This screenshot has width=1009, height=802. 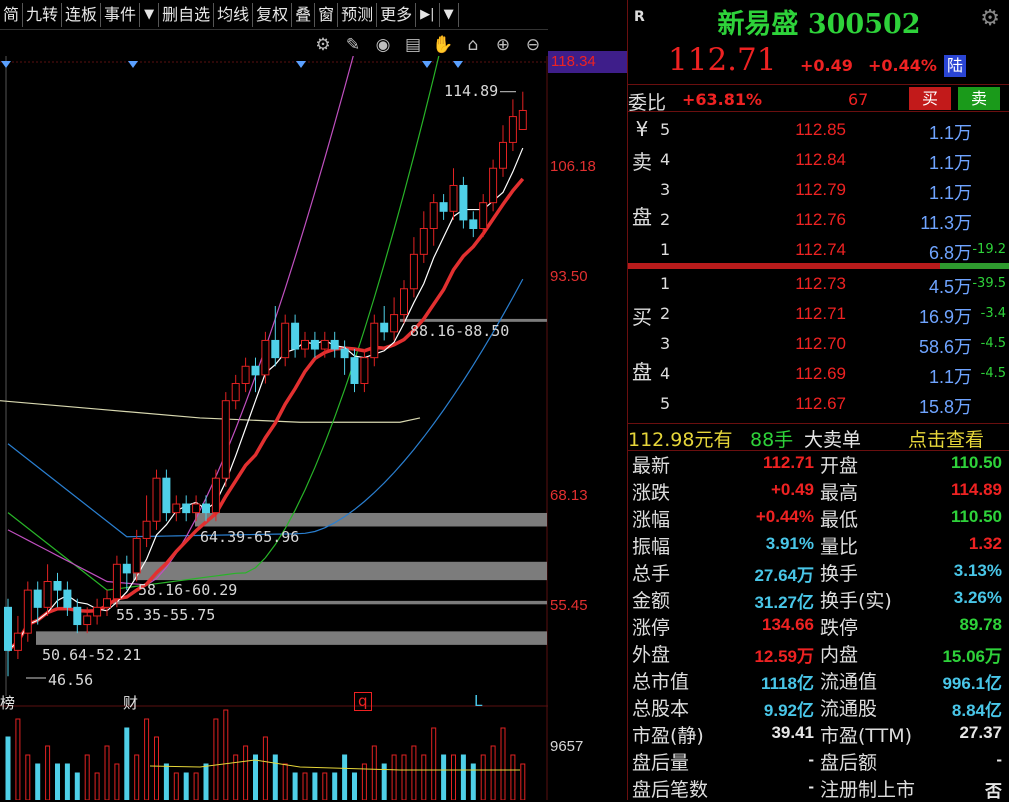 I want to click on stat-value: 134.66, so click(x=788, y=624).